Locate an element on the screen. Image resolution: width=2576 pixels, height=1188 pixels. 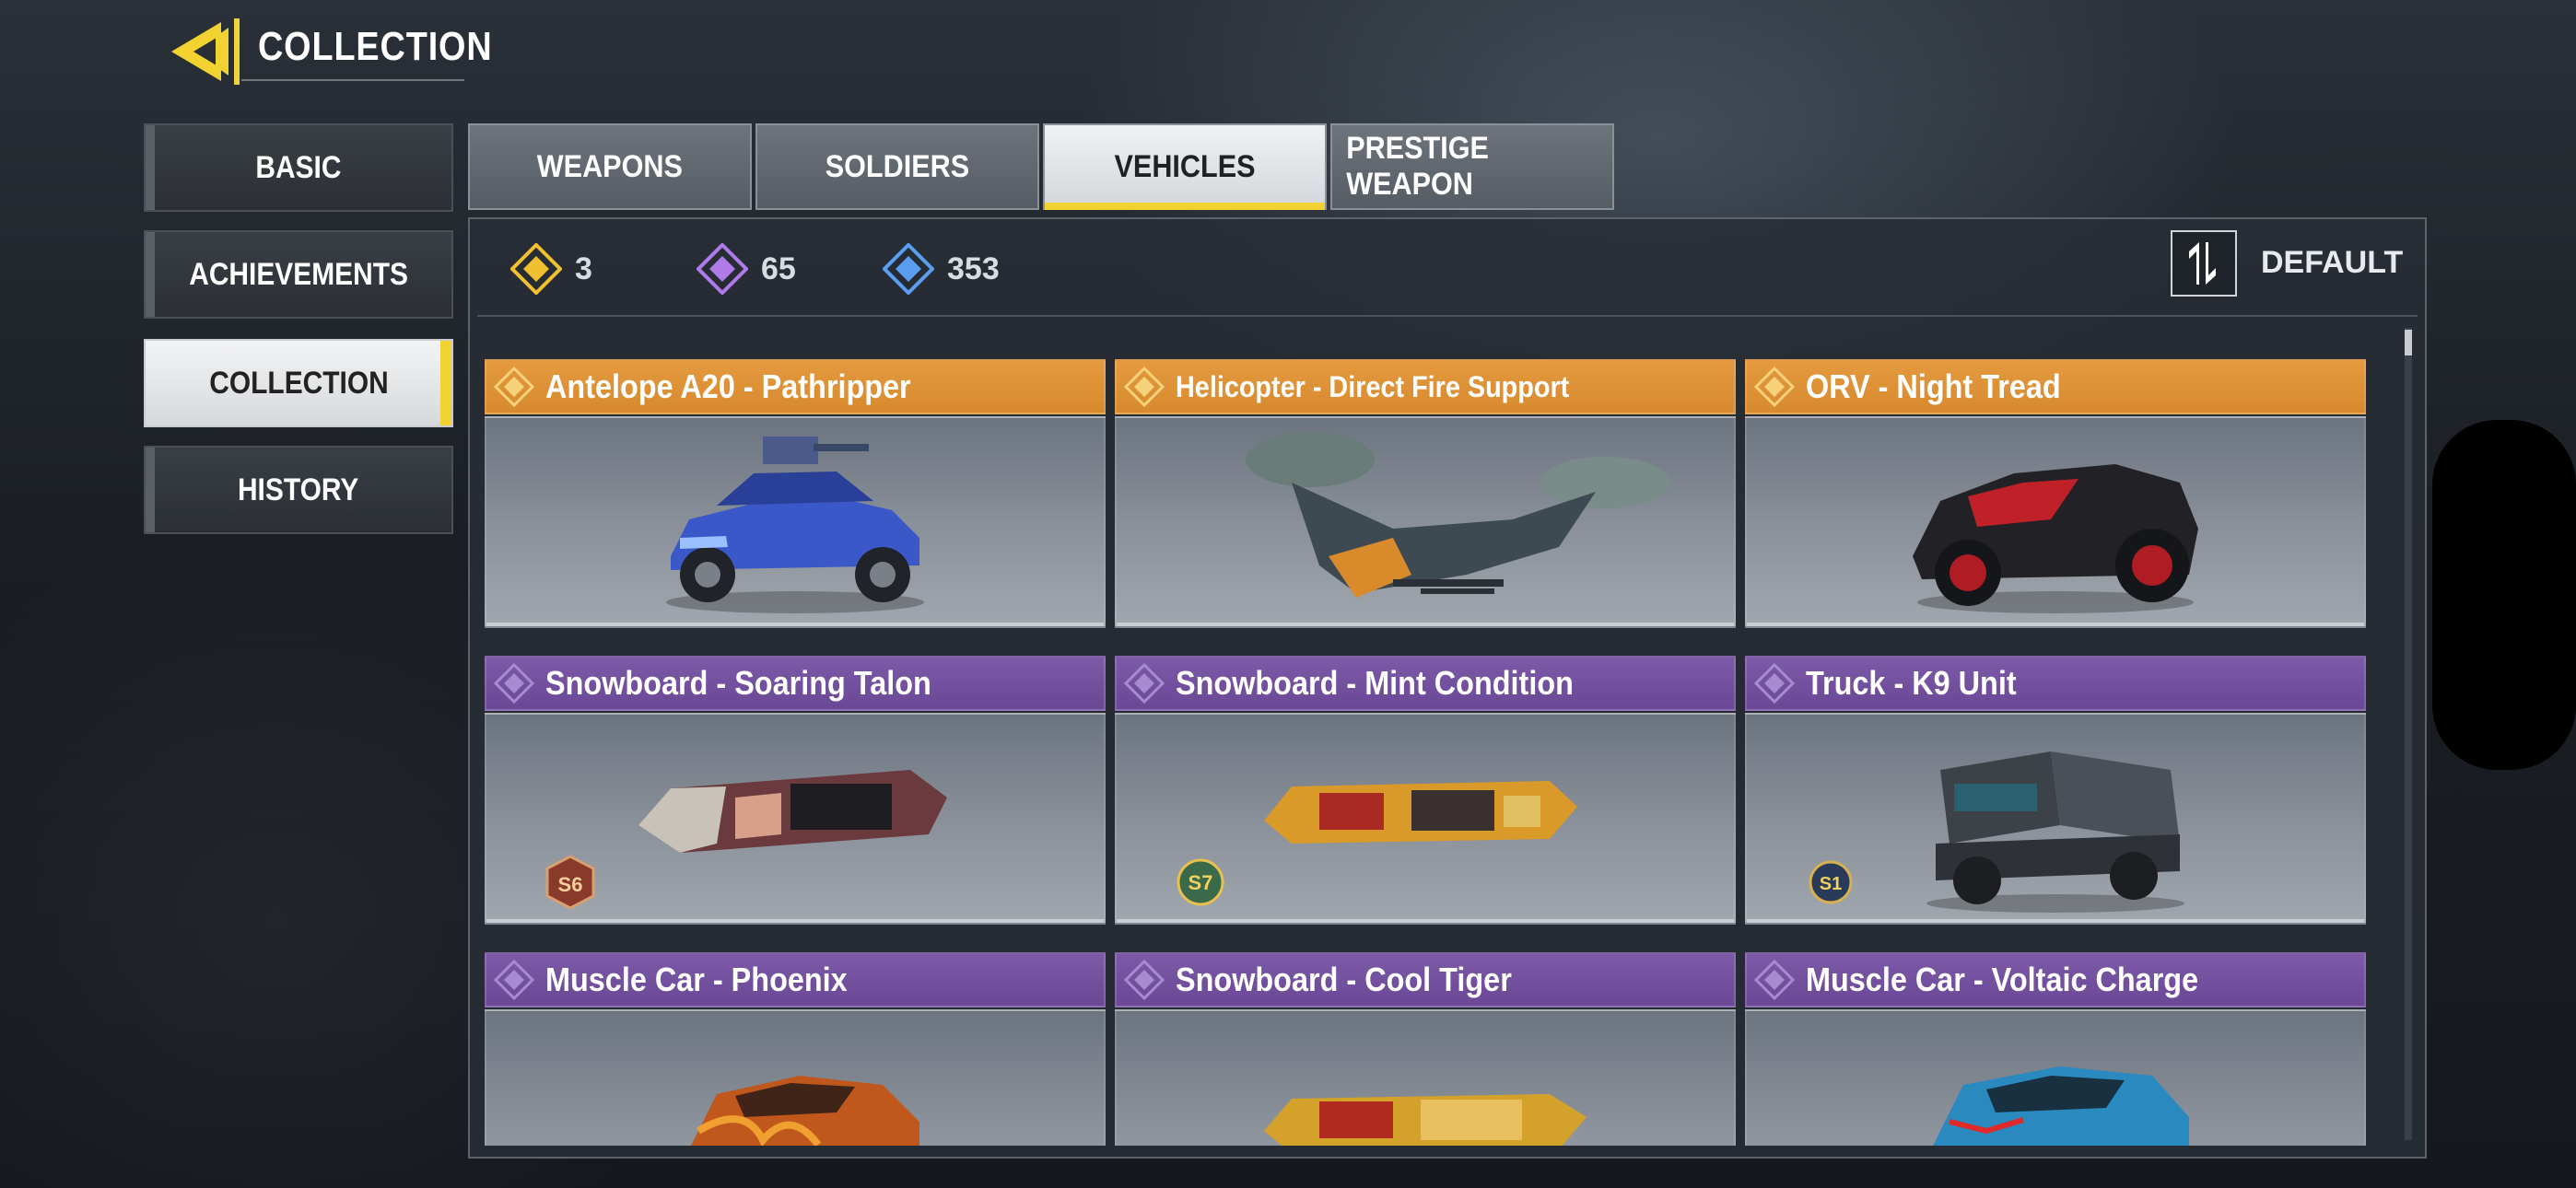
sidebar-item-history: HISTORY is located at coordinates (299, 490).